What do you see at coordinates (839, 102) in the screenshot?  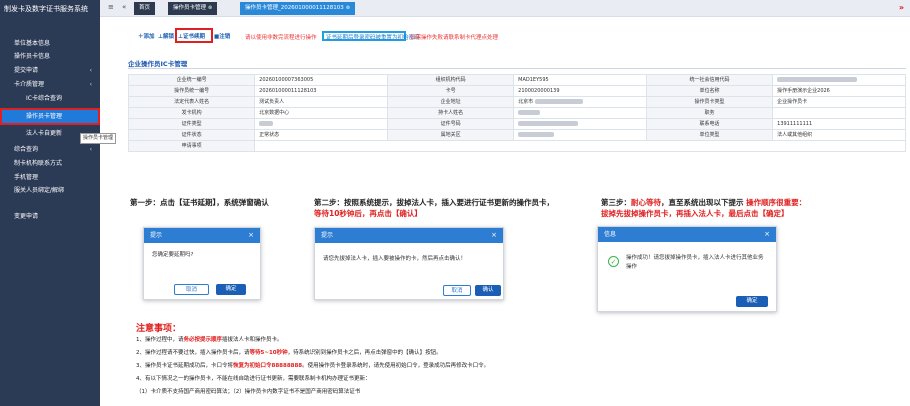 I see `table-value: 企业操作员卡` at bounding box center [839, 102].